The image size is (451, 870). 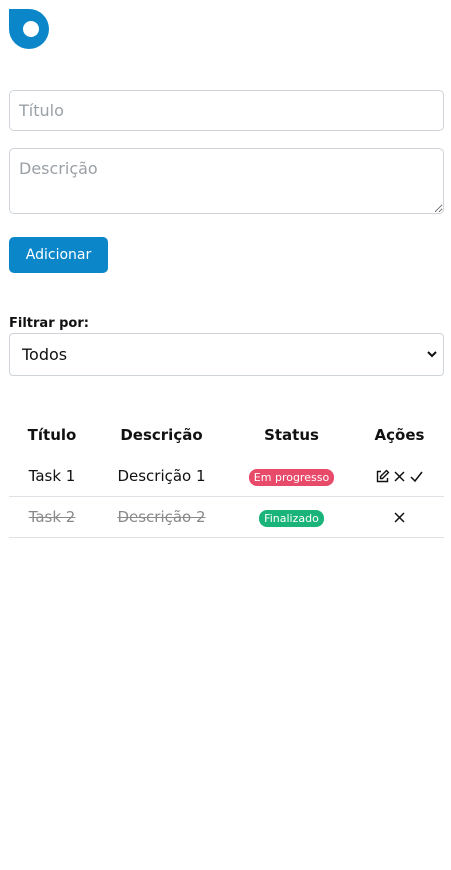 What do you see at coordinates (161, 476) in the screenshot?
I see `task-description: Descrição 1` at bounding box center [161, 476].